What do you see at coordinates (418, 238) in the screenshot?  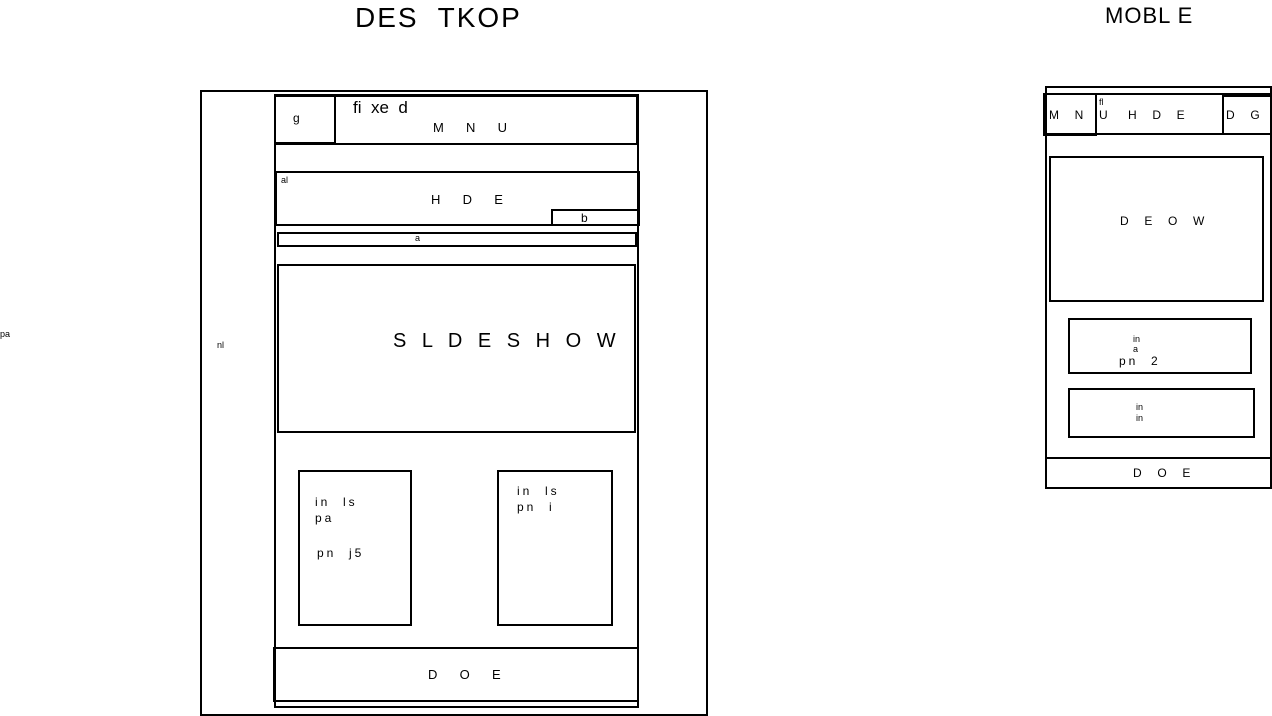 I see `desktop-thin-bar-label: a` at bounding box center [418, 238].